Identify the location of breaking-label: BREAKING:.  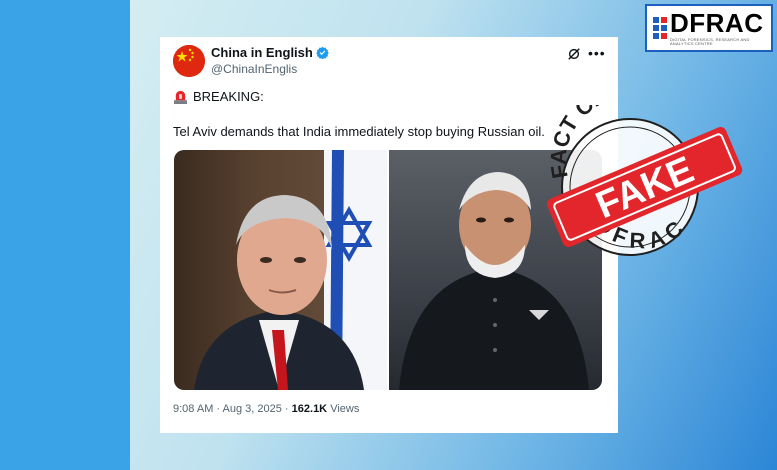
(228, 96).